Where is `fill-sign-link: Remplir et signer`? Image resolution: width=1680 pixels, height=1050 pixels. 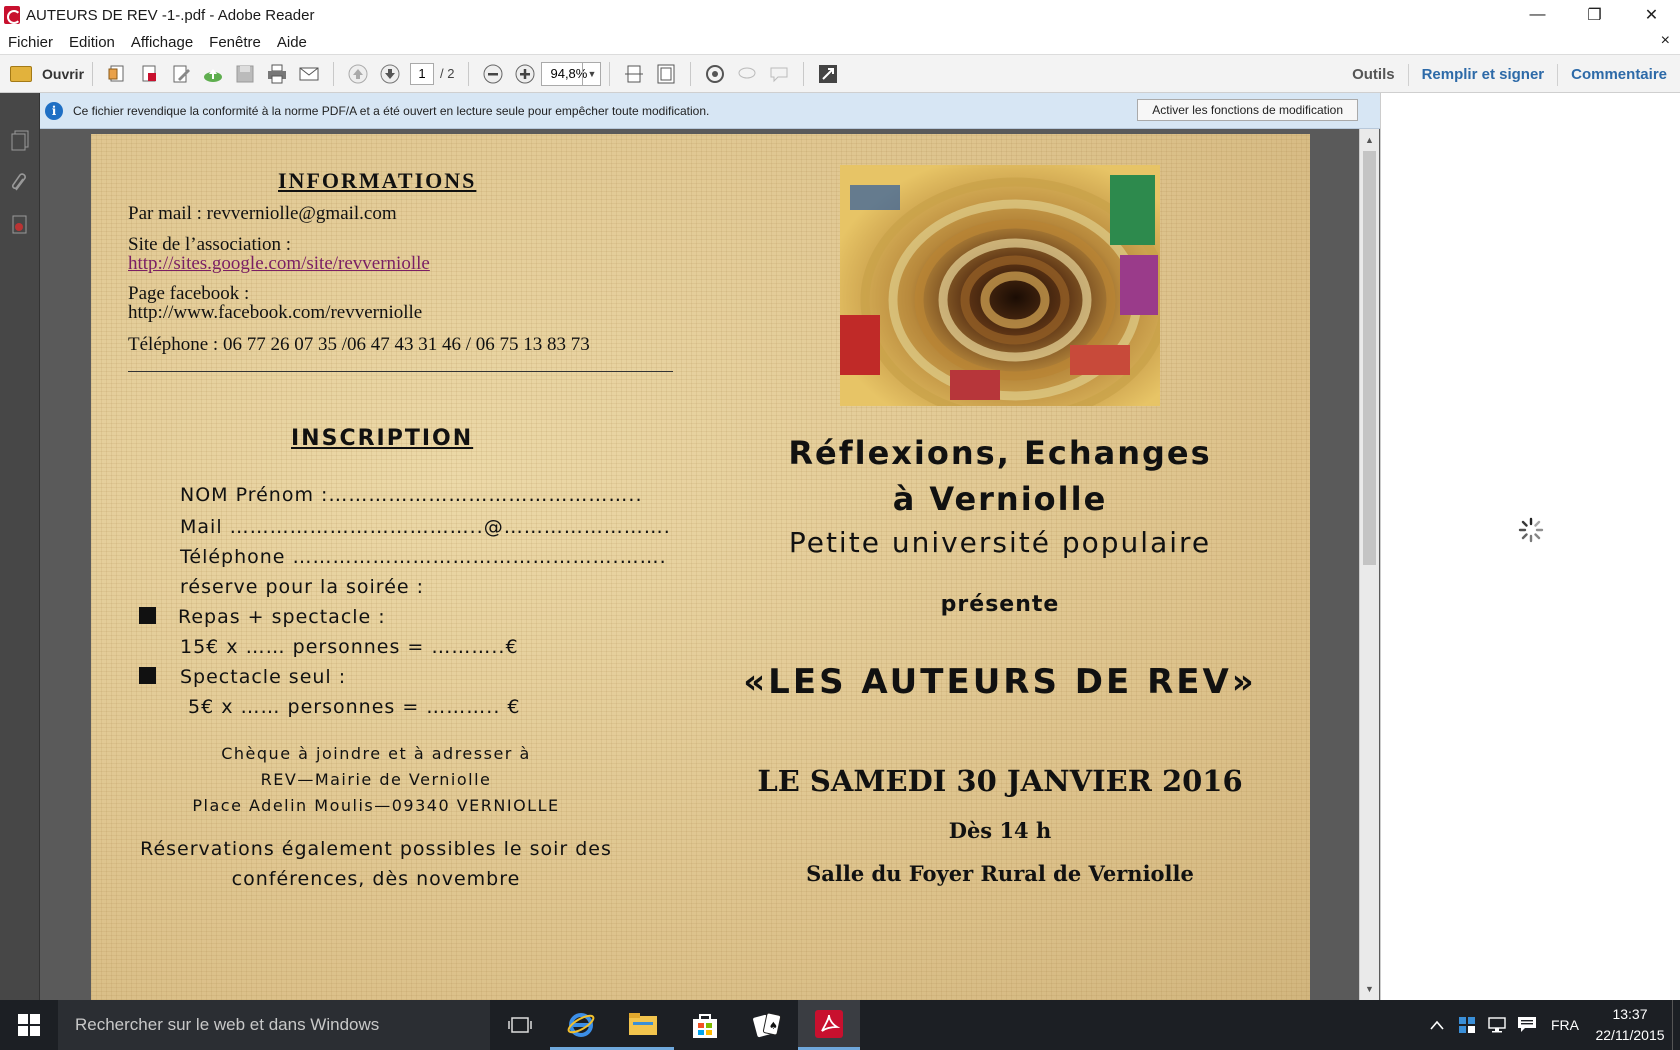 fill-sign-link: Remplir et signer is located at coordinates (1482, 74).